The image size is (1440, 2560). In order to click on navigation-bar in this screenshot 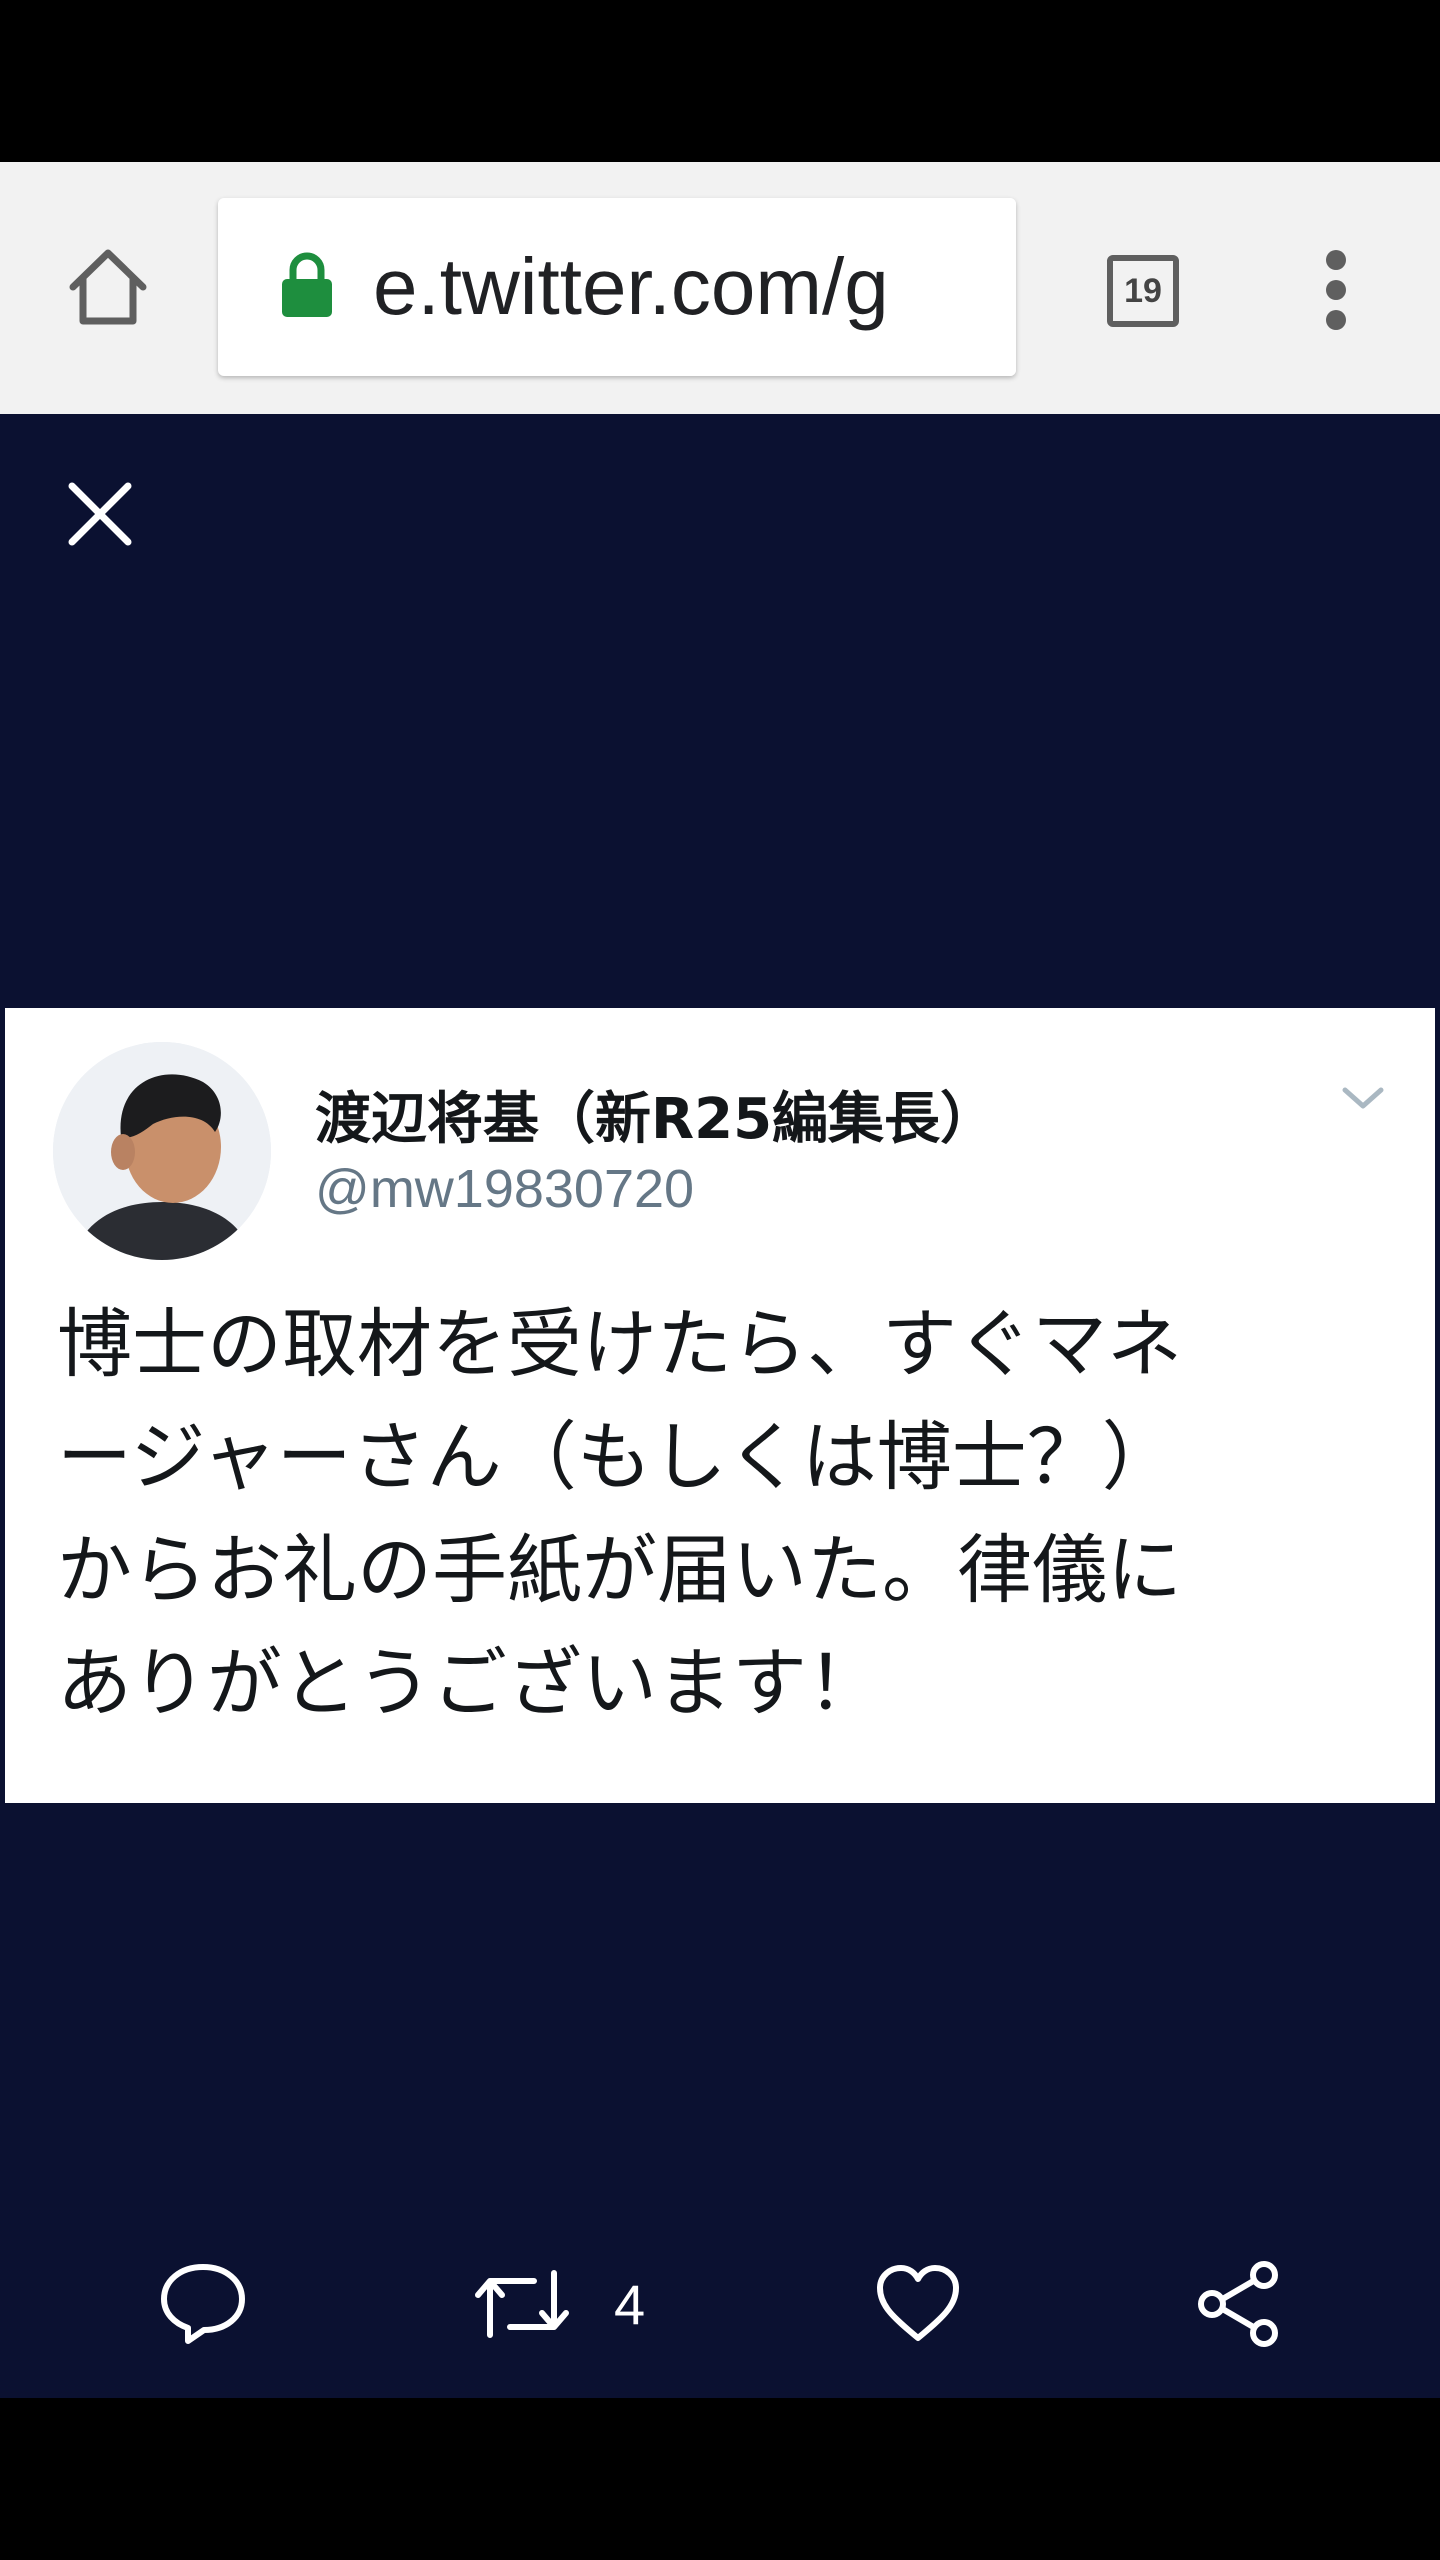, I will do `click(720, 2479)`.